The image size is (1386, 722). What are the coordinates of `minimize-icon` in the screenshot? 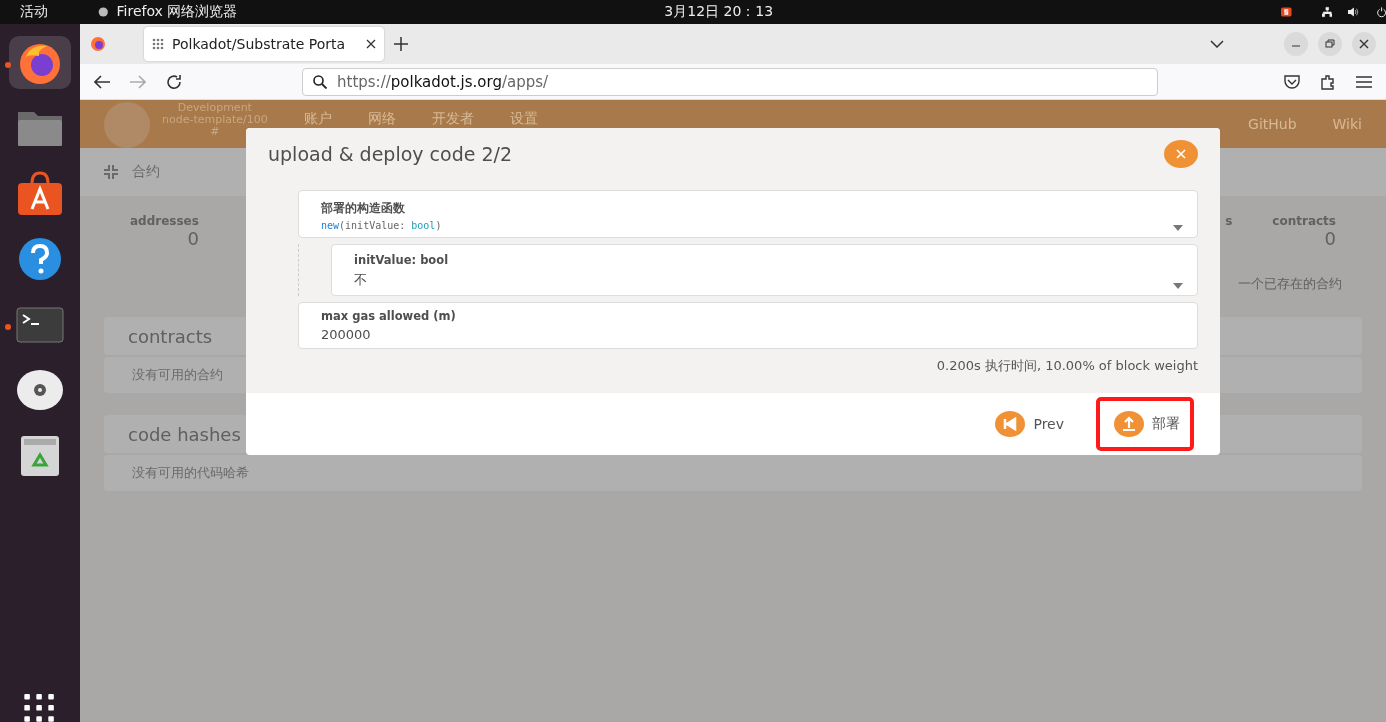 It's located at (1296, 44).